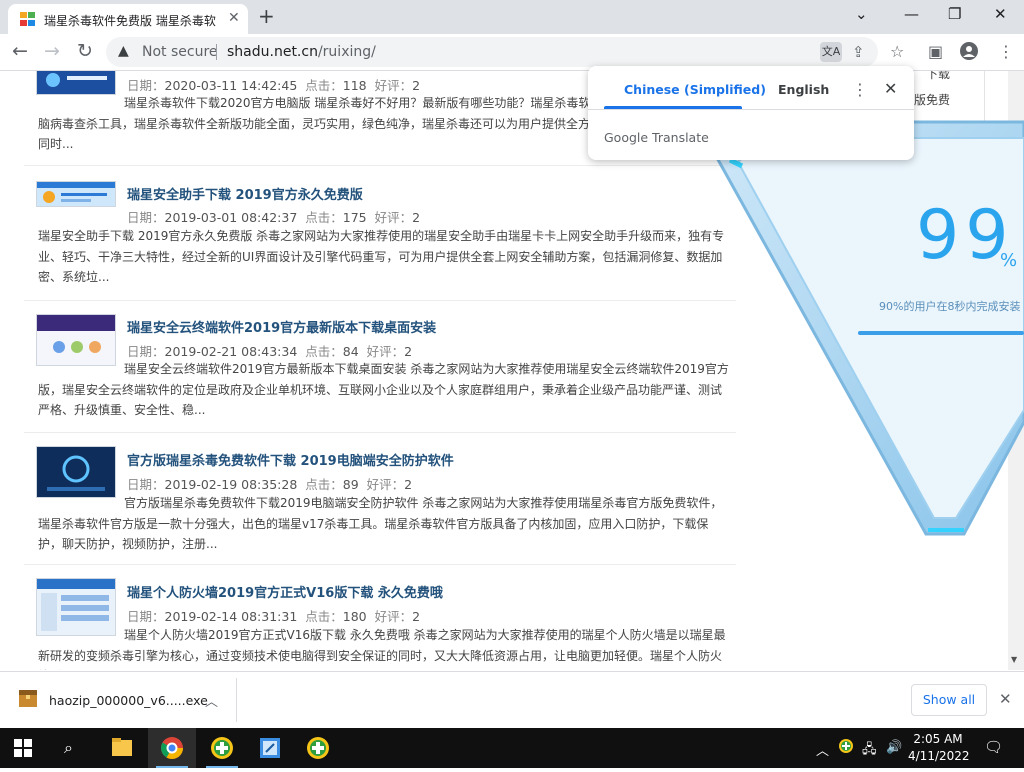 Image resolution: width=1024 pixels, height=772 pixels. Describe the element at coordinates (245, 193) in the screenshot. I see `article-title-link: 瑞星安全助手下载 2019官方永久免费版` at that location.